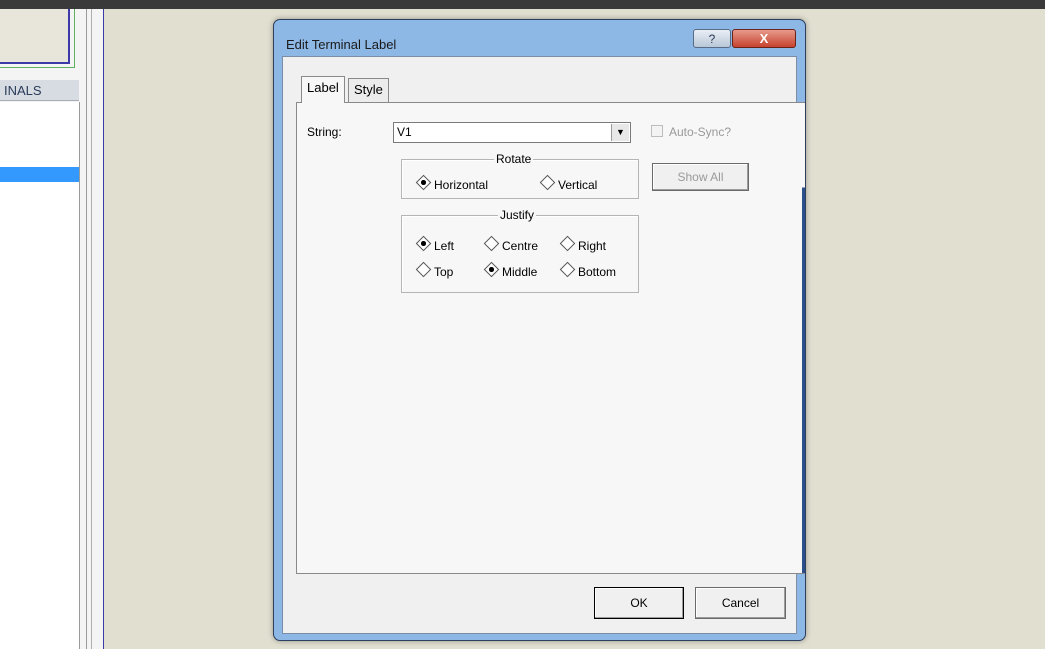 Image resolution: width=1045 pixels, height=649 pixels. What do you see at coordinates (764, 38) in the screenshot?
I see `close-button: X` at bounding box center [764, 38].